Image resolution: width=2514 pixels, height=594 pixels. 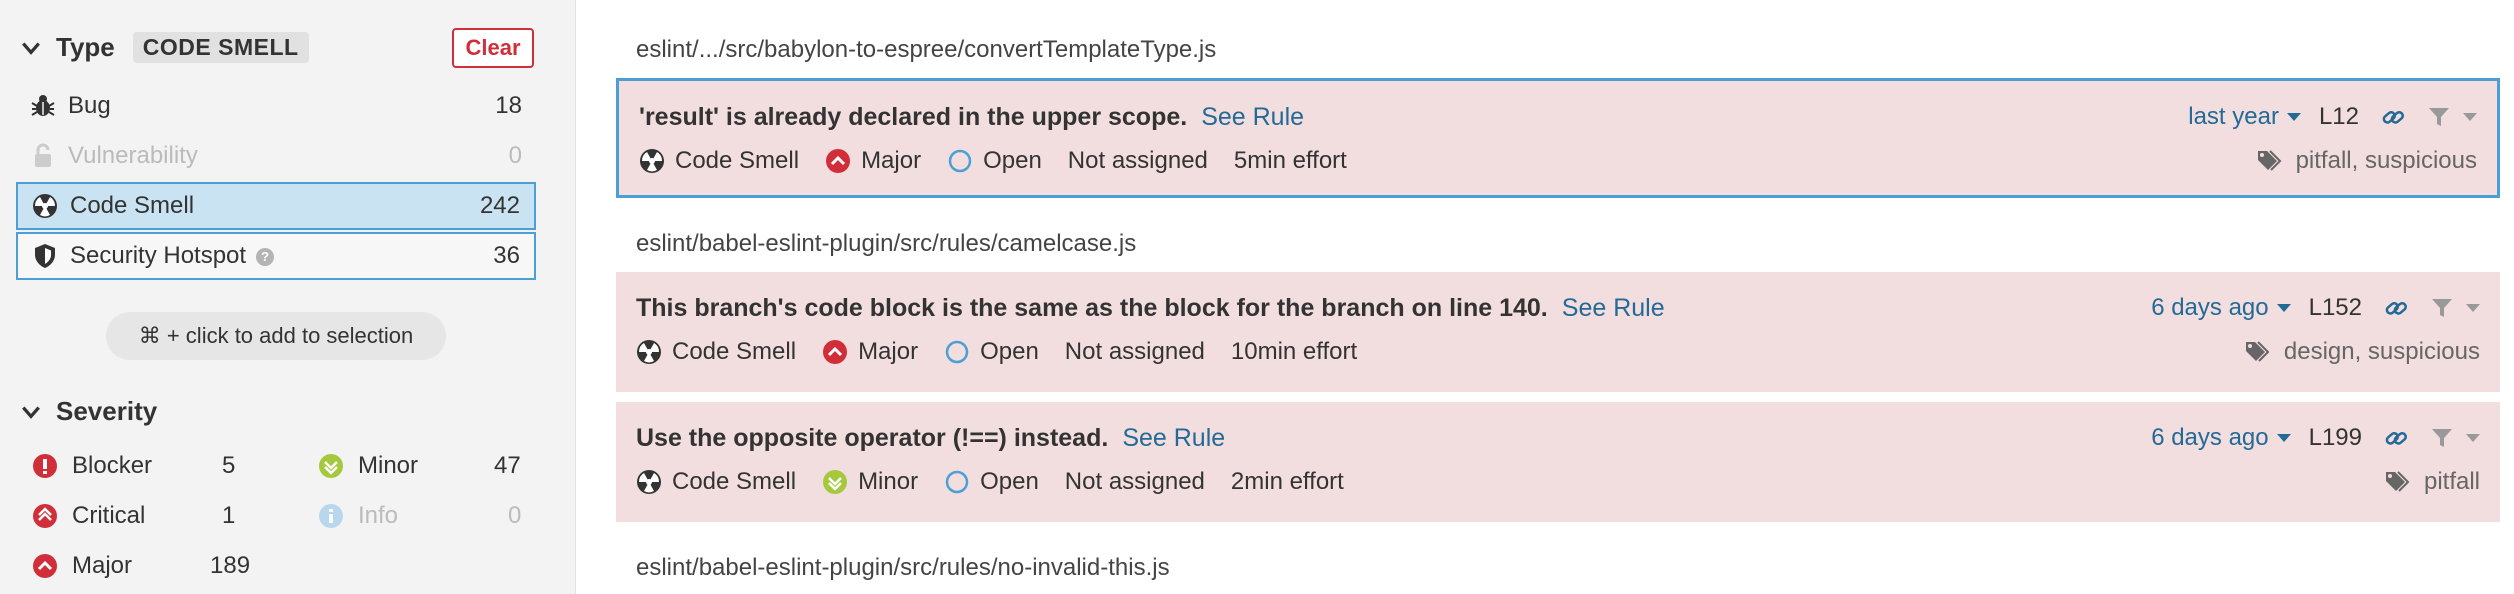 I want to click on severity-count: 47, so click(x=507, y=465).